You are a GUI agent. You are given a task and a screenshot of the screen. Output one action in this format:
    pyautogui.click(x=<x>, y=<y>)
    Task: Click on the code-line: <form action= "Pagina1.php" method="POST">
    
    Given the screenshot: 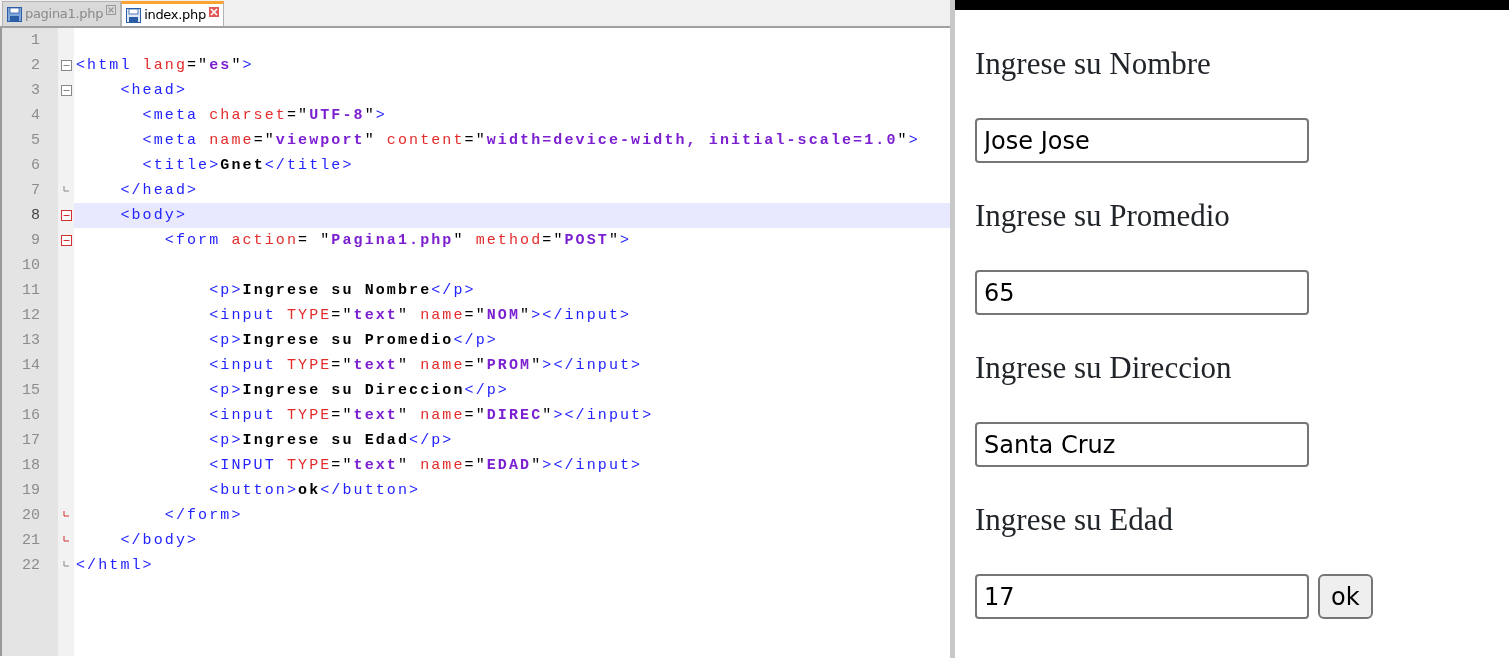 What is the action you would take?
    pyautogui.click(x=398, y=241)
    